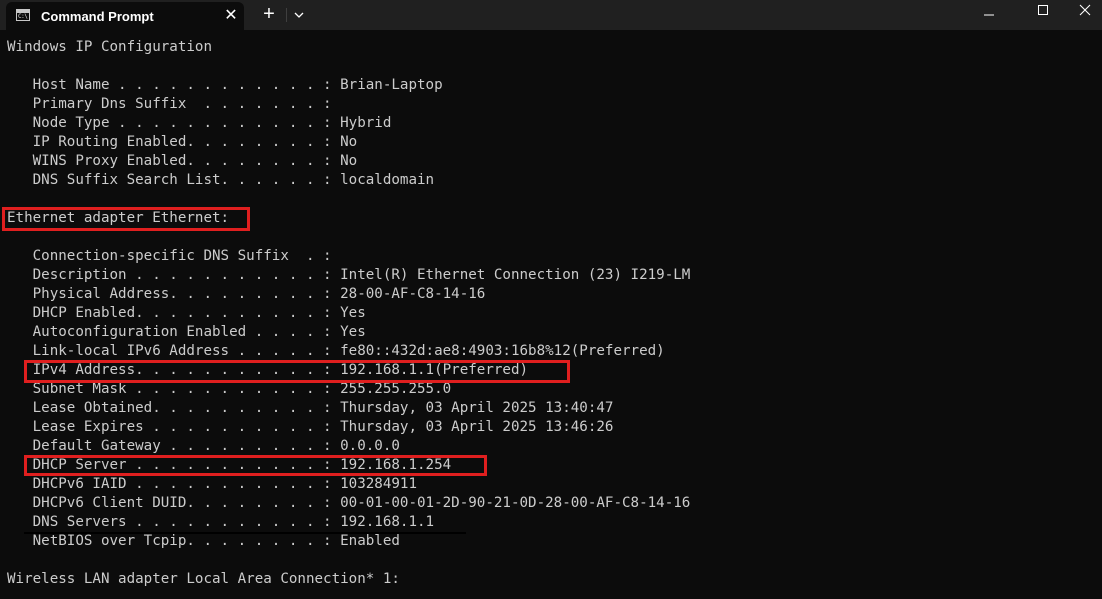  Describe the element at coordinates (169, 104) in the screenshot. I see `output-line: Primary Dns Suffix . . . . . . . :` at that location.